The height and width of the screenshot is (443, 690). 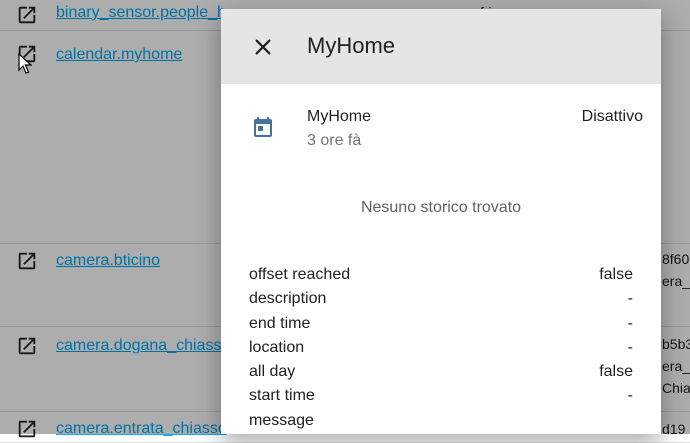 What do you see at coordinates (280, 323) in the screenshot?
I see `attribute-key: end time` at bounding box center [280, 323].